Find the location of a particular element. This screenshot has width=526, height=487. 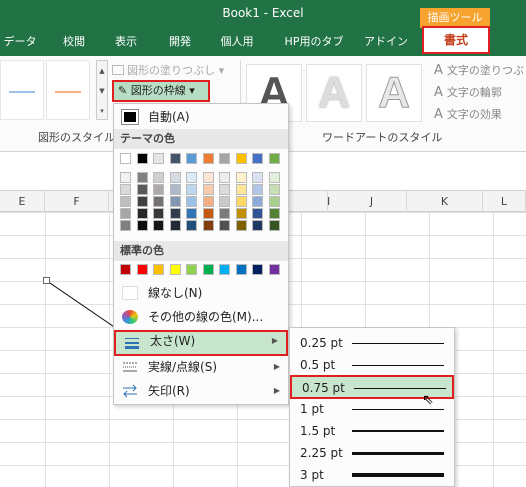

black-swatch-icon is located at coordinates (130, 117).